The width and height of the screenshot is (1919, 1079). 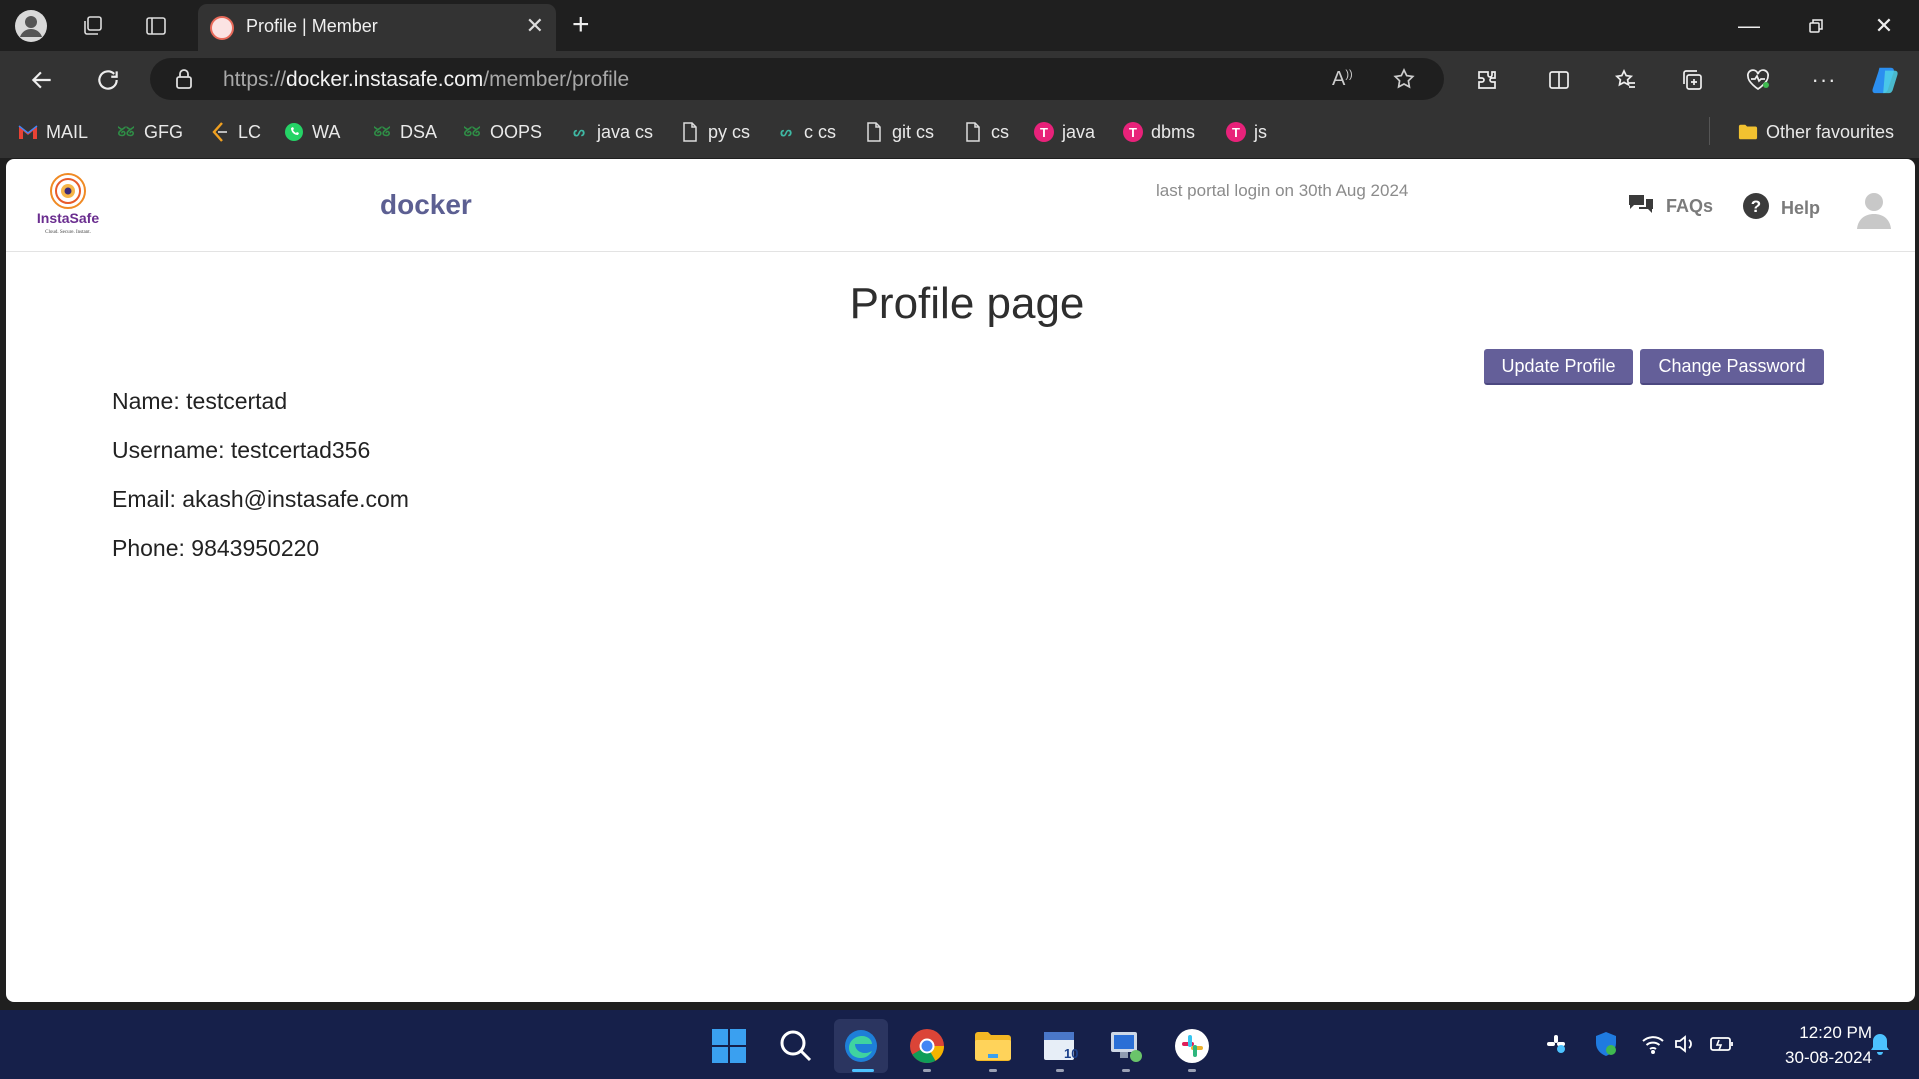 What do you see at coordinates (863, 1070) in the screenshot?
I see `active-app-indicator` at bounding box center [863, 1070].